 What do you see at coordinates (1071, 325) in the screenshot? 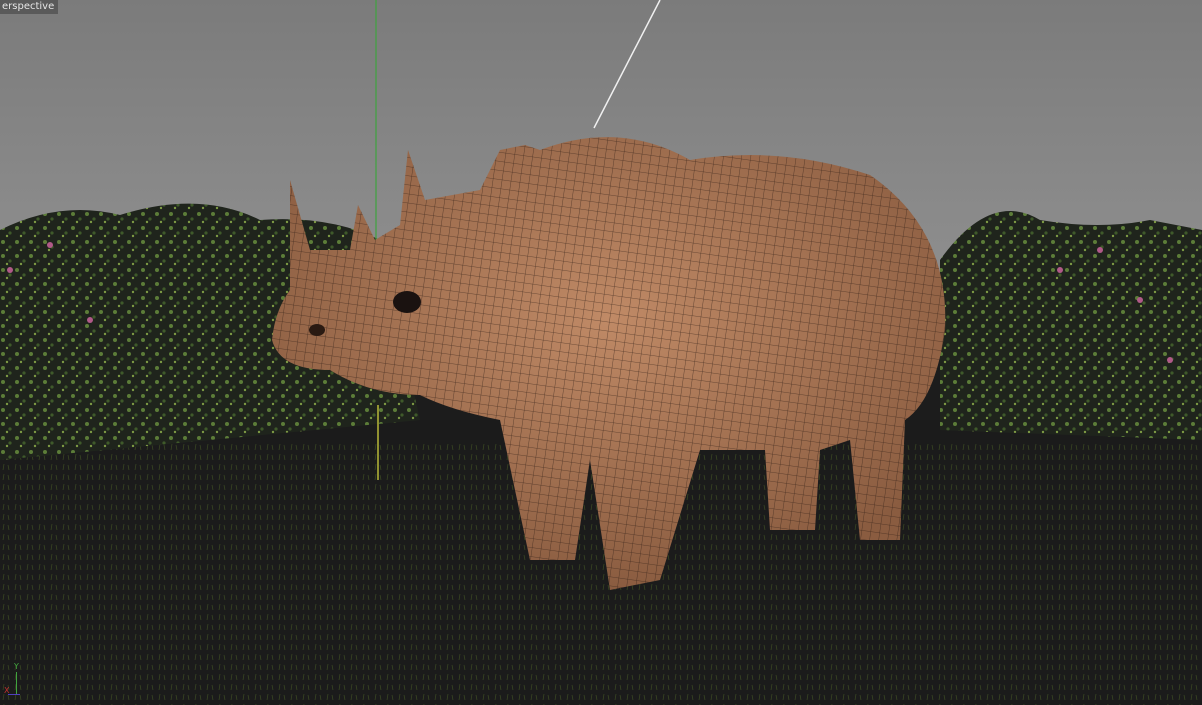
I see `right-bushes` at bounding box center [1071, 325].